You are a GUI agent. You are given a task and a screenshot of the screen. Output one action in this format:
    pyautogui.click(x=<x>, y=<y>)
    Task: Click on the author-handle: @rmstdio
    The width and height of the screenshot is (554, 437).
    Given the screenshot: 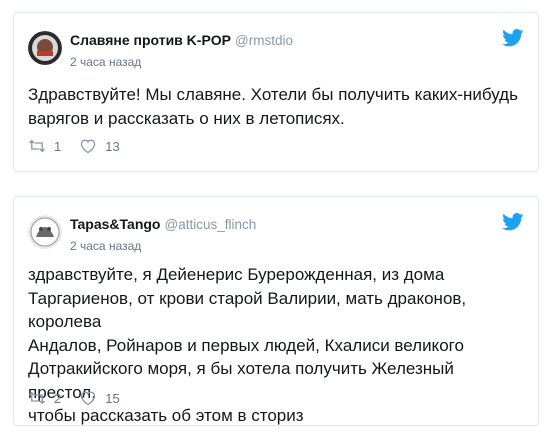 What is the action you would take?
    pyautogui.click(x=264, y=40)
    